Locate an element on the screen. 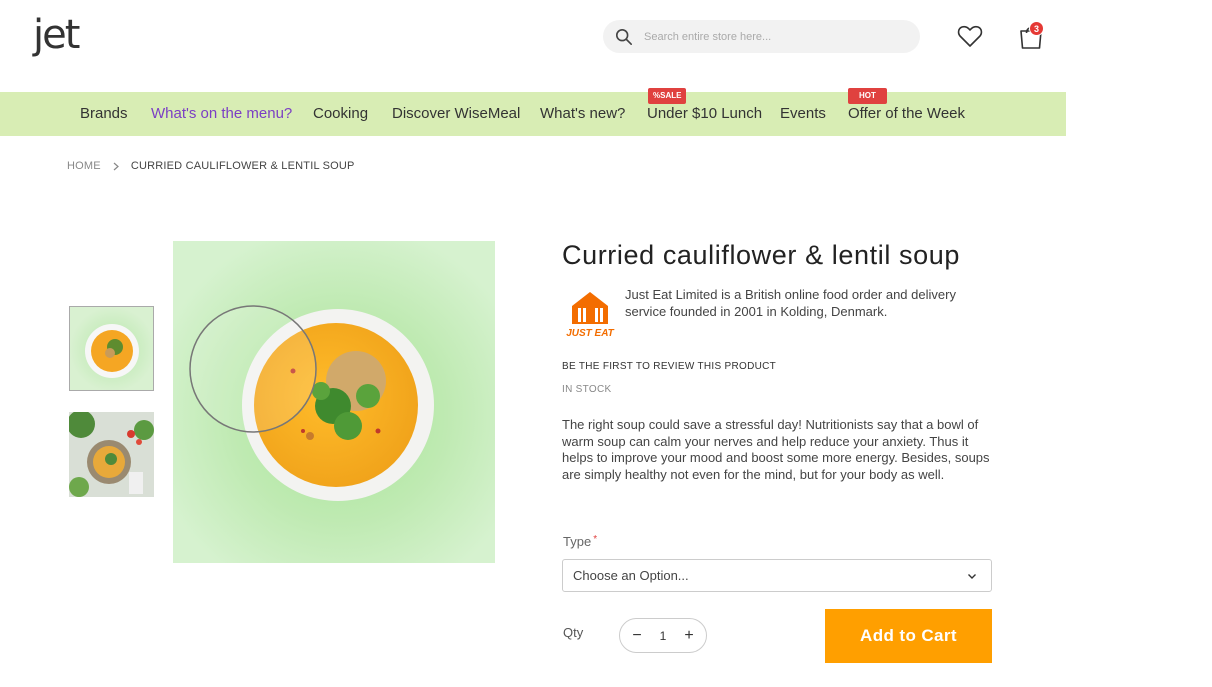 The image size is (1212, 687). search-icon is located at coordinates (624, 37).